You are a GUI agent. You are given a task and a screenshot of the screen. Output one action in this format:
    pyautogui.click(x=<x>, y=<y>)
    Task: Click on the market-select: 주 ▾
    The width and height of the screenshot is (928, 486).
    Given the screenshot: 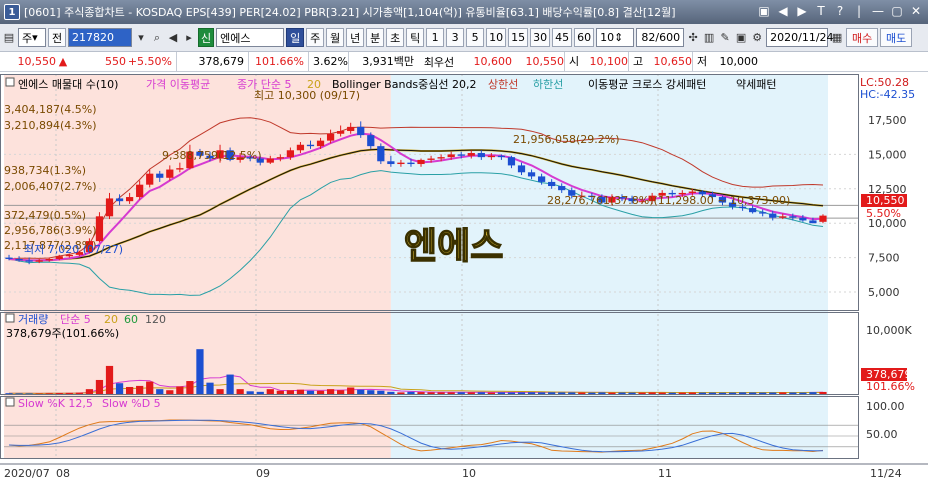 What is the action you would take?
    pyautogui.click(x=32, y=37)
    